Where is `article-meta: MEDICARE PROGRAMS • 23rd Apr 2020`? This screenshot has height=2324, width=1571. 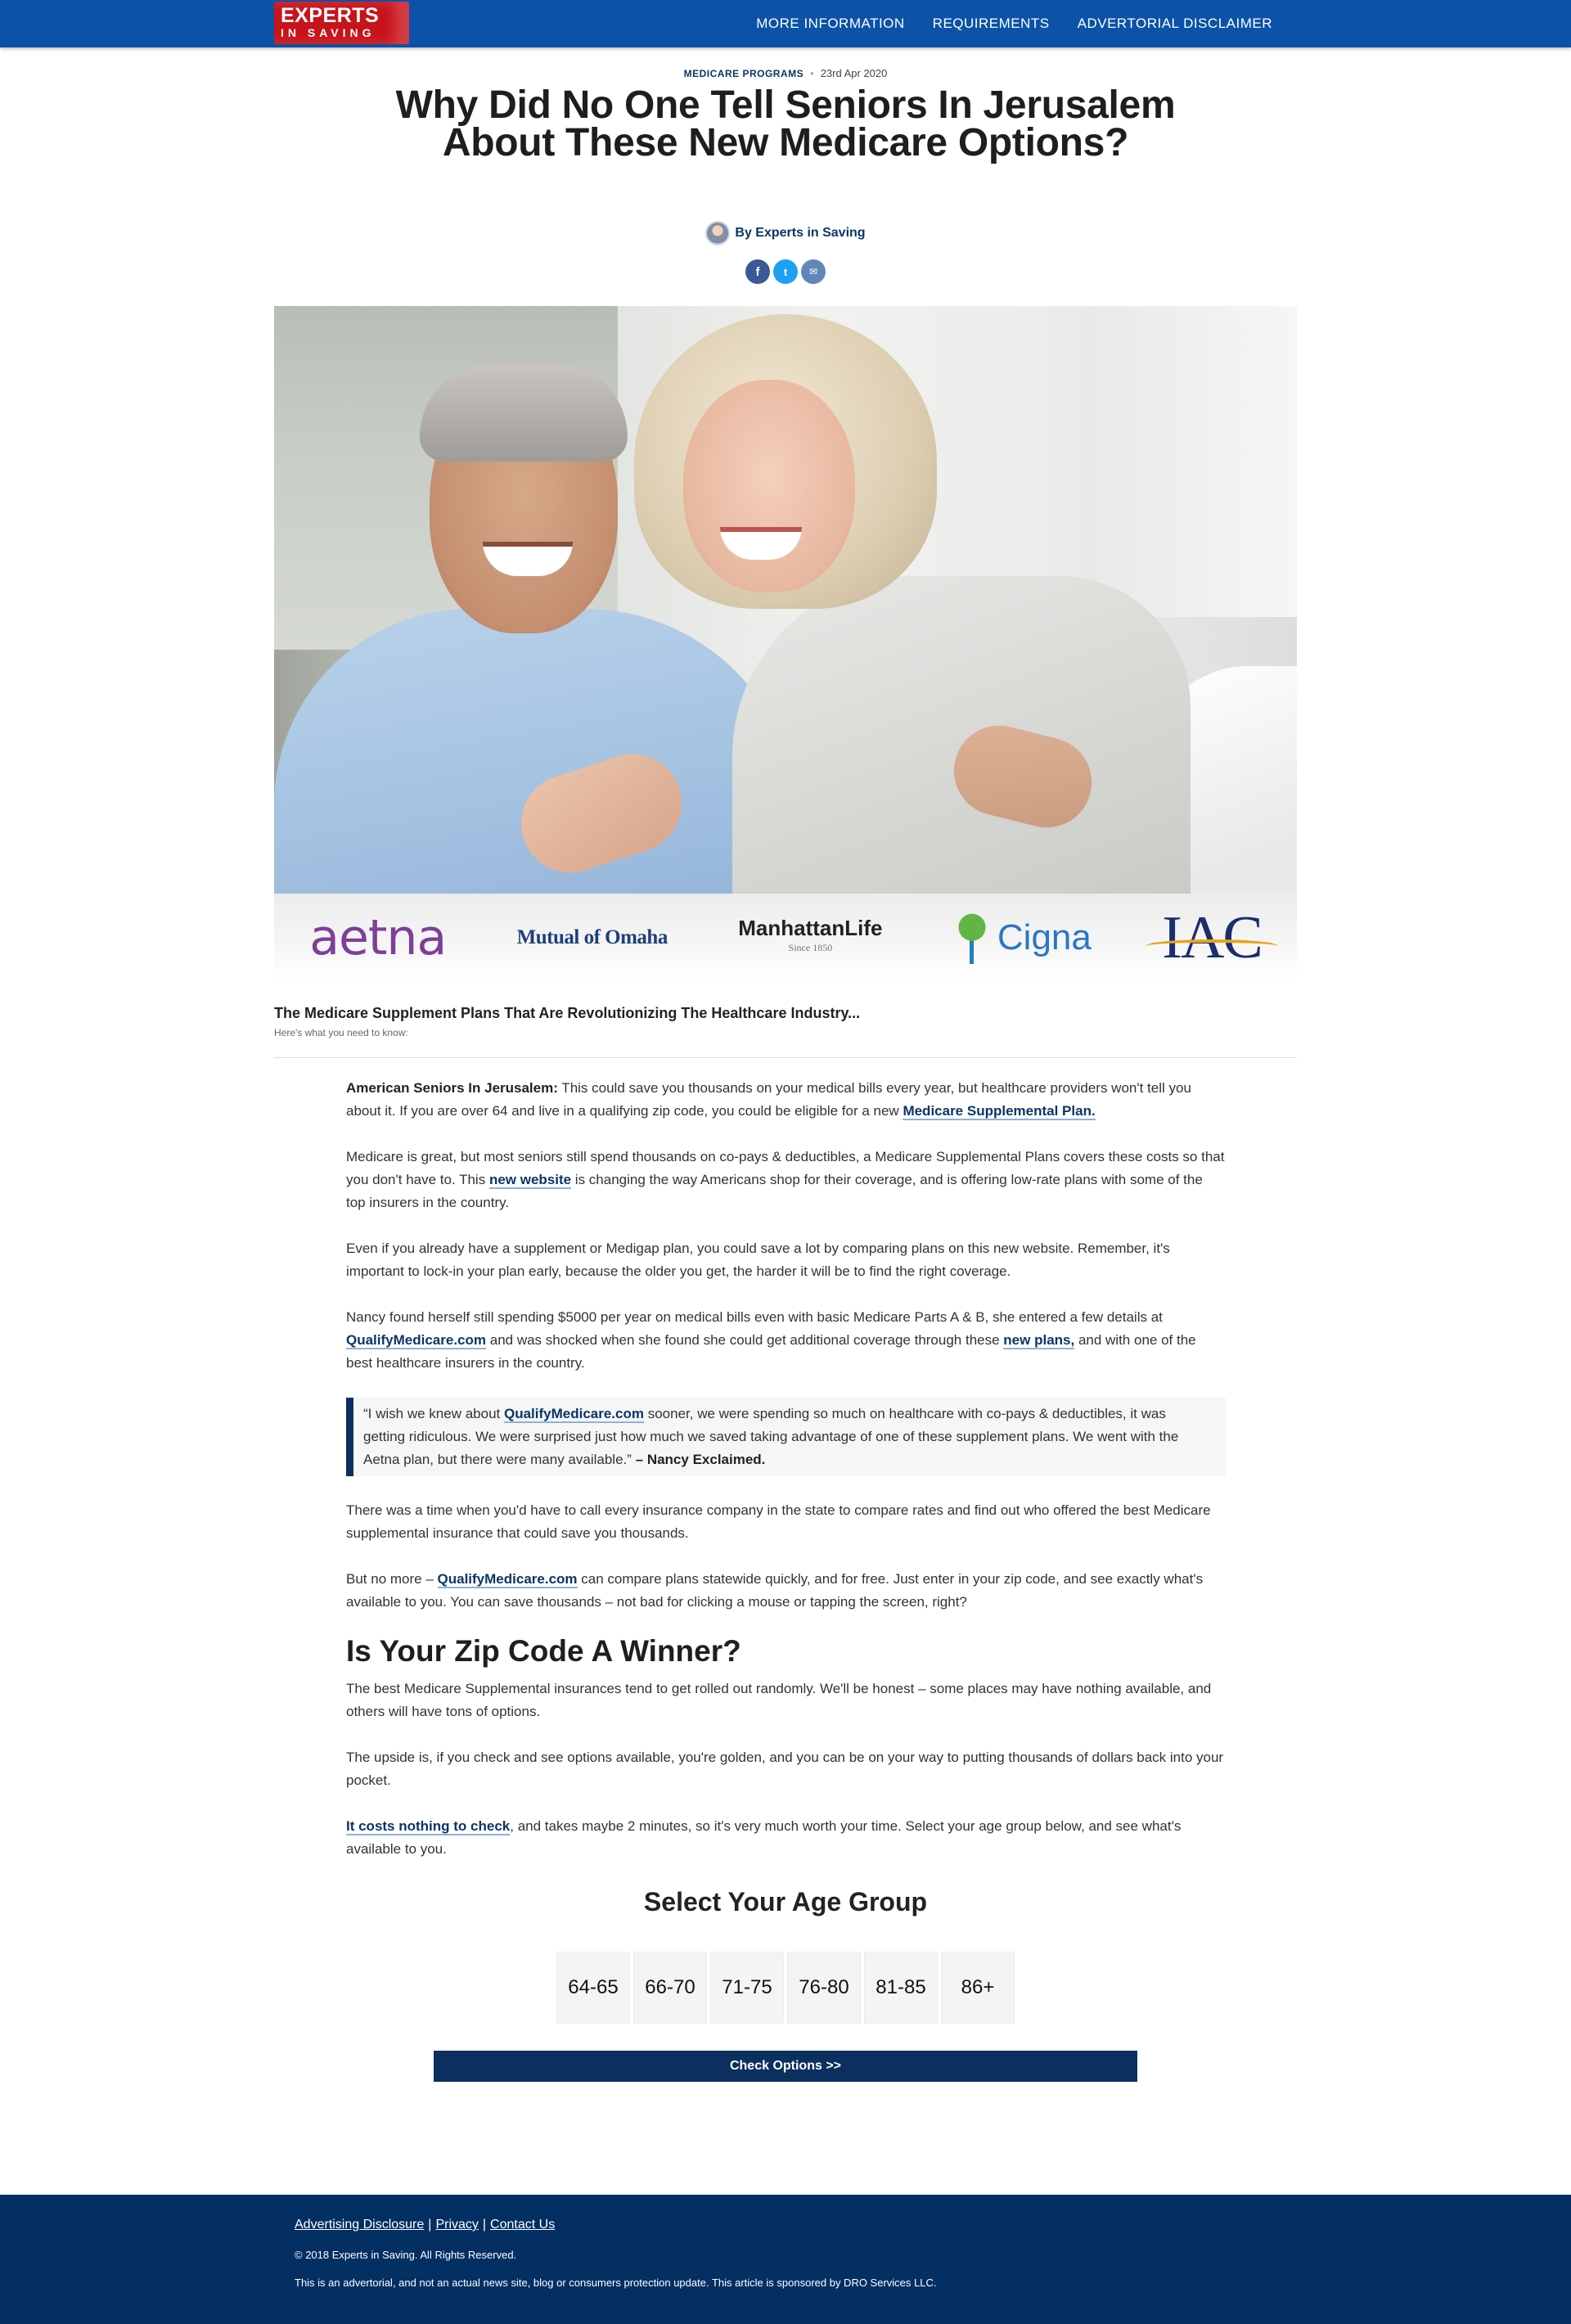
article-meta: MEDICARE PROGRAMS • 23rd Apr 2020 is located at coordinates (785, 73).